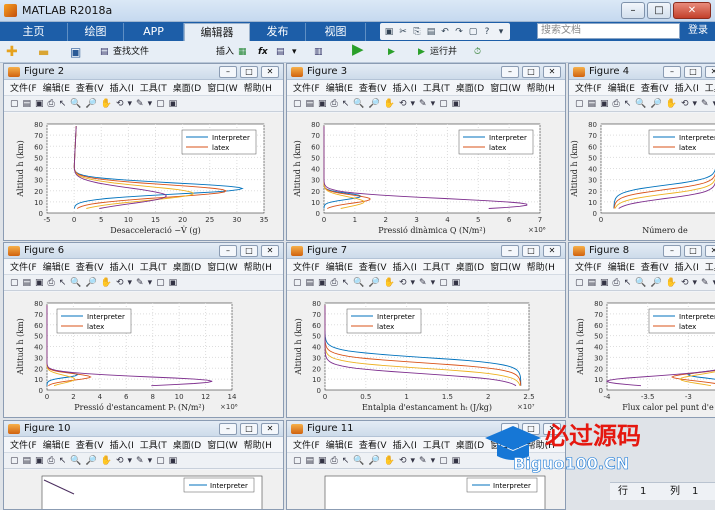 The image size is (715, 510). Describe the element at coordinates (417, 32) in the screenshot. I see `copy-icon: ⎘` at that location.